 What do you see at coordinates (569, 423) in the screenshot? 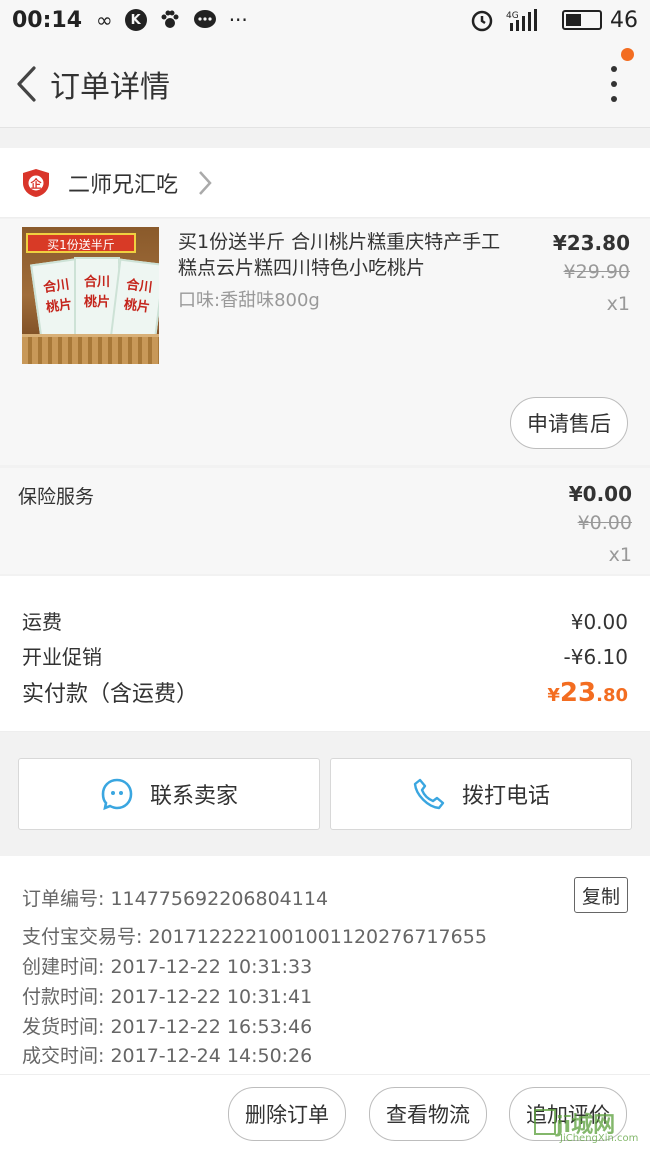
I see `after-sale-button: 申请售后` at bounding box center [569, 423].